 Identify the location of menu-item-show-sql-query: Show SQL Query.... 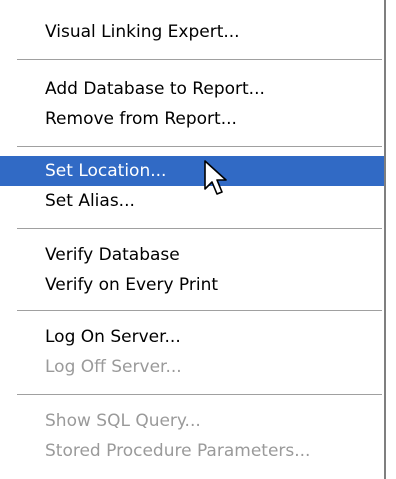
(123, 421).